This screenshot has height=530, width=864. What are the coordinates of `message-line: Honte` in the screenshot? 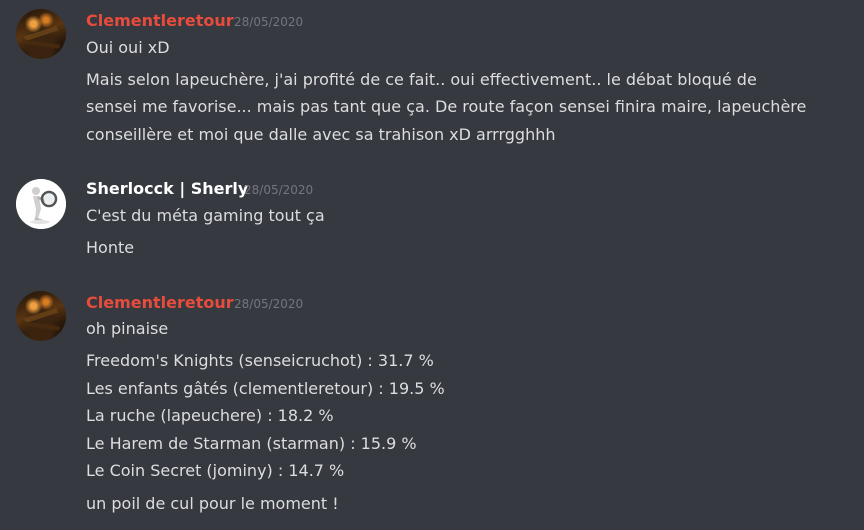 It's located at (110, 247).